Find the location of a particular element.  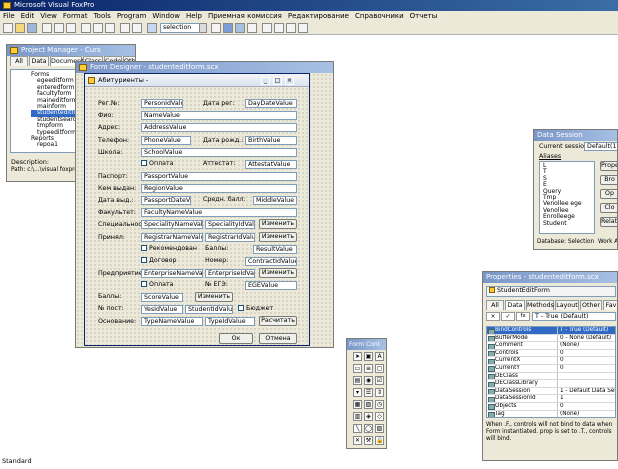

change-enterprise-button: Изменить is located at coordinates (278, 273).